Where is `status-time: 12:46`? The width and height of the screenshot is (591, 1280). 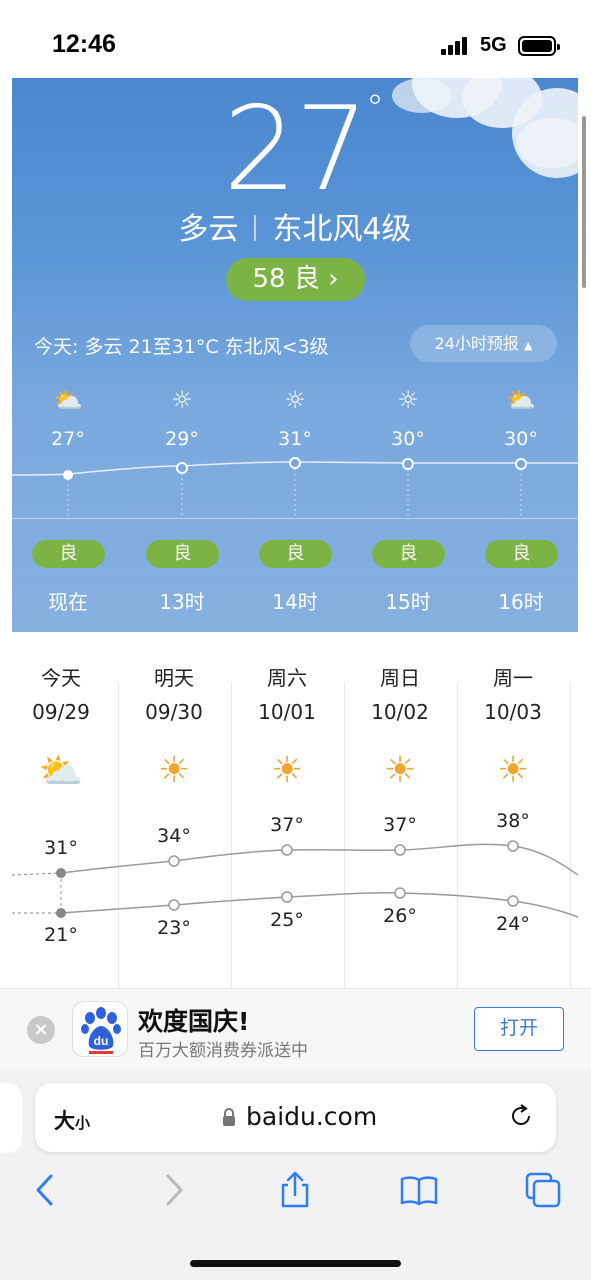
status-time: 12:46 is located at coordinates (84, 44).